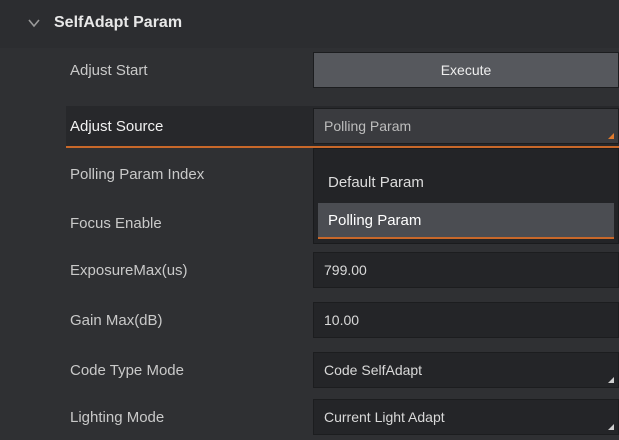 The image size is (619, 440). I want to click on select-value: Polling Param, so click(368, 126).